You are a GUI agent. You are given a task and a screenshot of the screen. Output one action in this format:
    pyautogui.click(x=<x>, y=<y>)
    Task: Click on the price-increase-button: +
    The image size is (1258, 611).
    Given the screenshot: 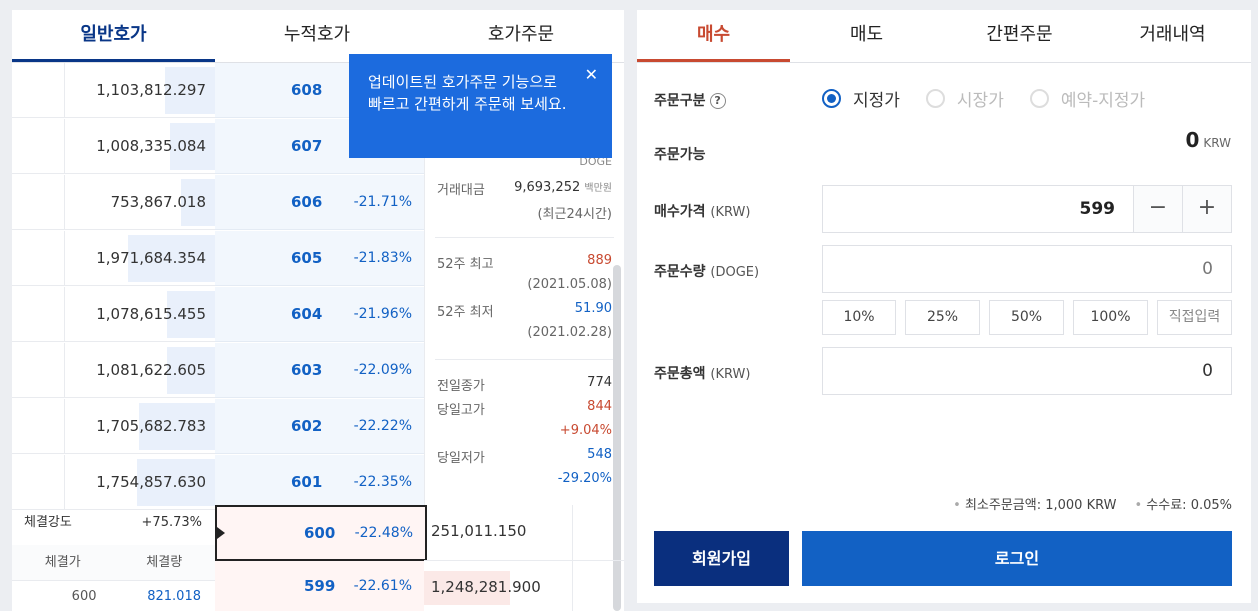 What is the action you would take?
    pyautogui.click(x=1206, y=209)
    